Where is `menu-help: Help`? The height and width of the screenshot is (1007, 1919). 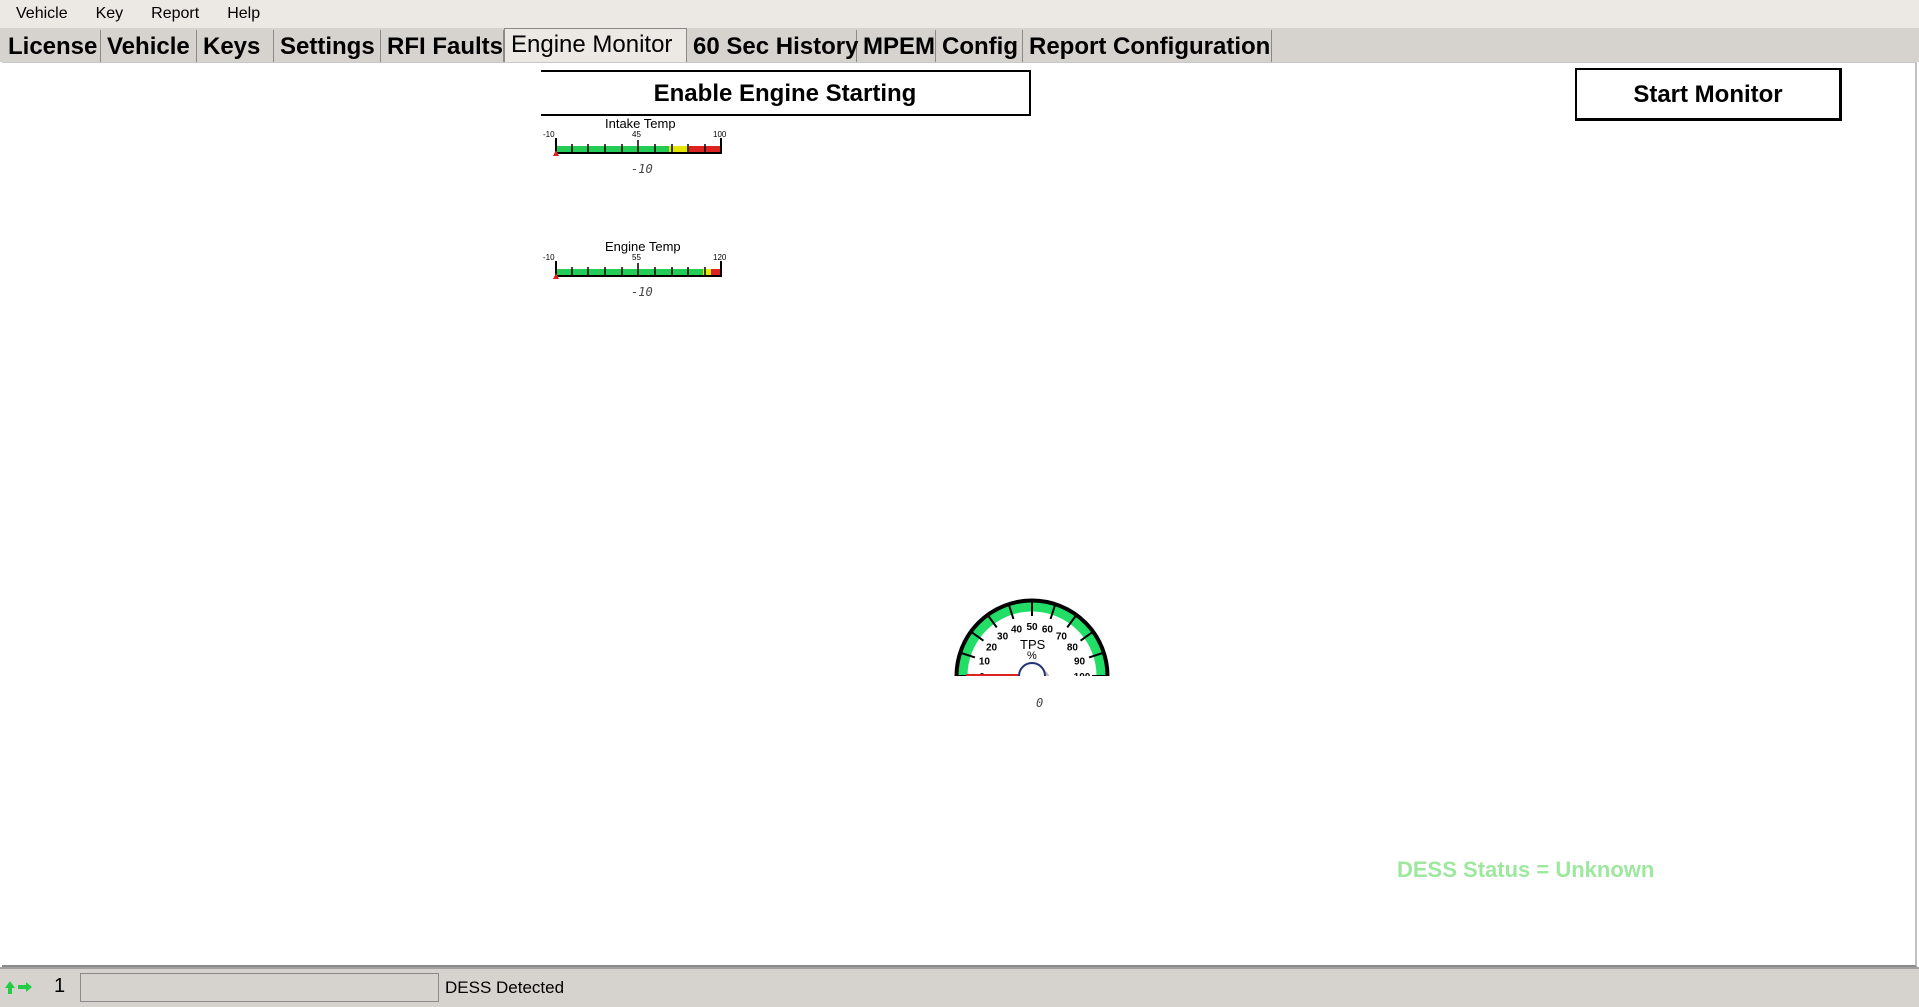
menu-help: Help is located at coordinates (241, 14).